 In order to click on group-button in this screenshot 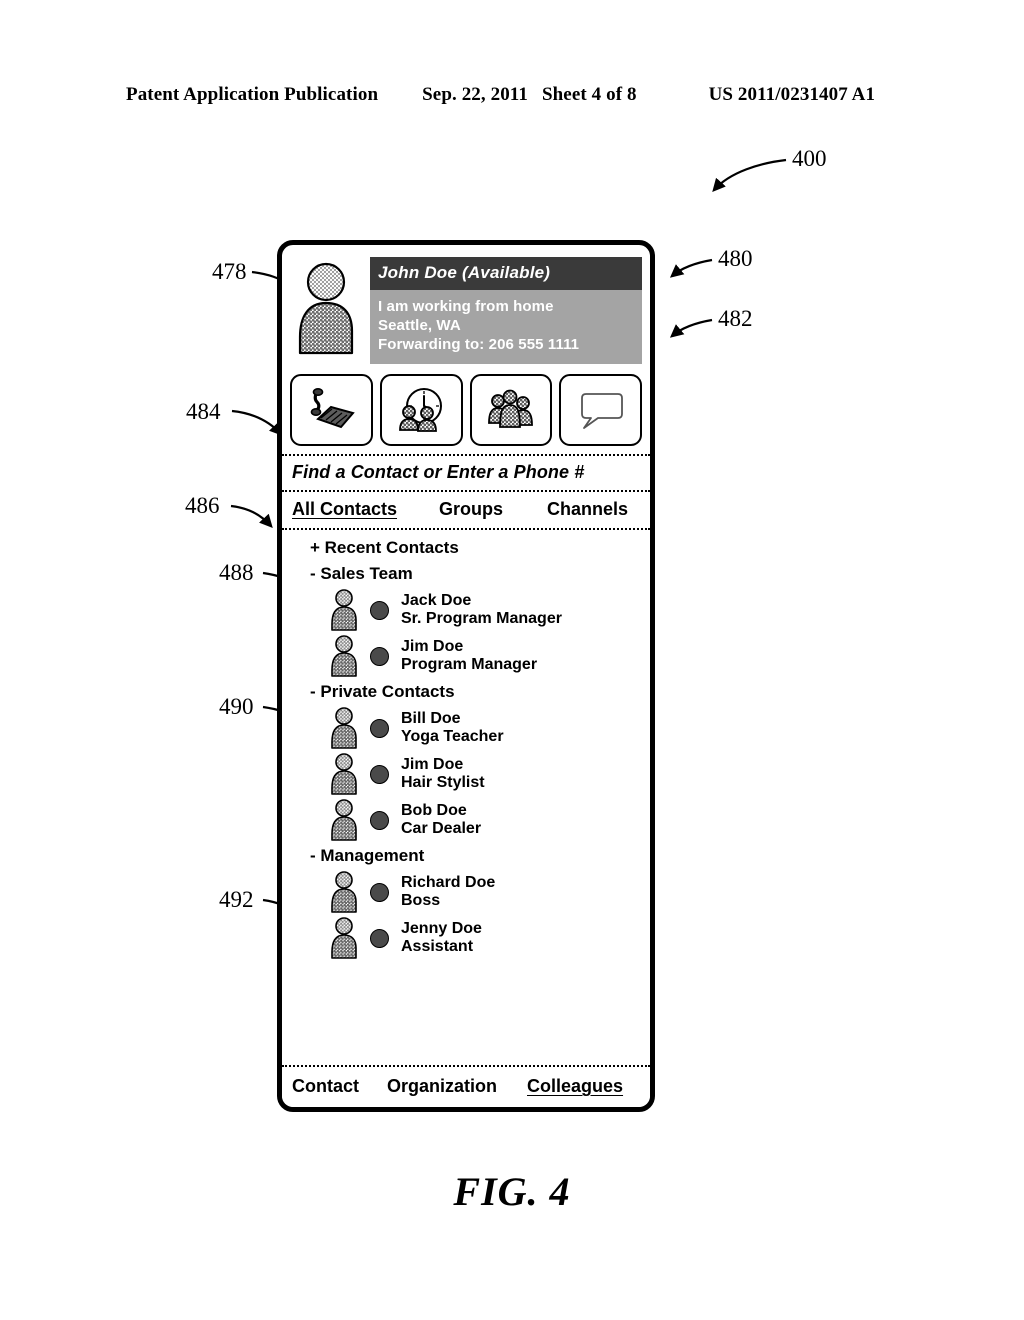, I will do `click(511, 410)`.